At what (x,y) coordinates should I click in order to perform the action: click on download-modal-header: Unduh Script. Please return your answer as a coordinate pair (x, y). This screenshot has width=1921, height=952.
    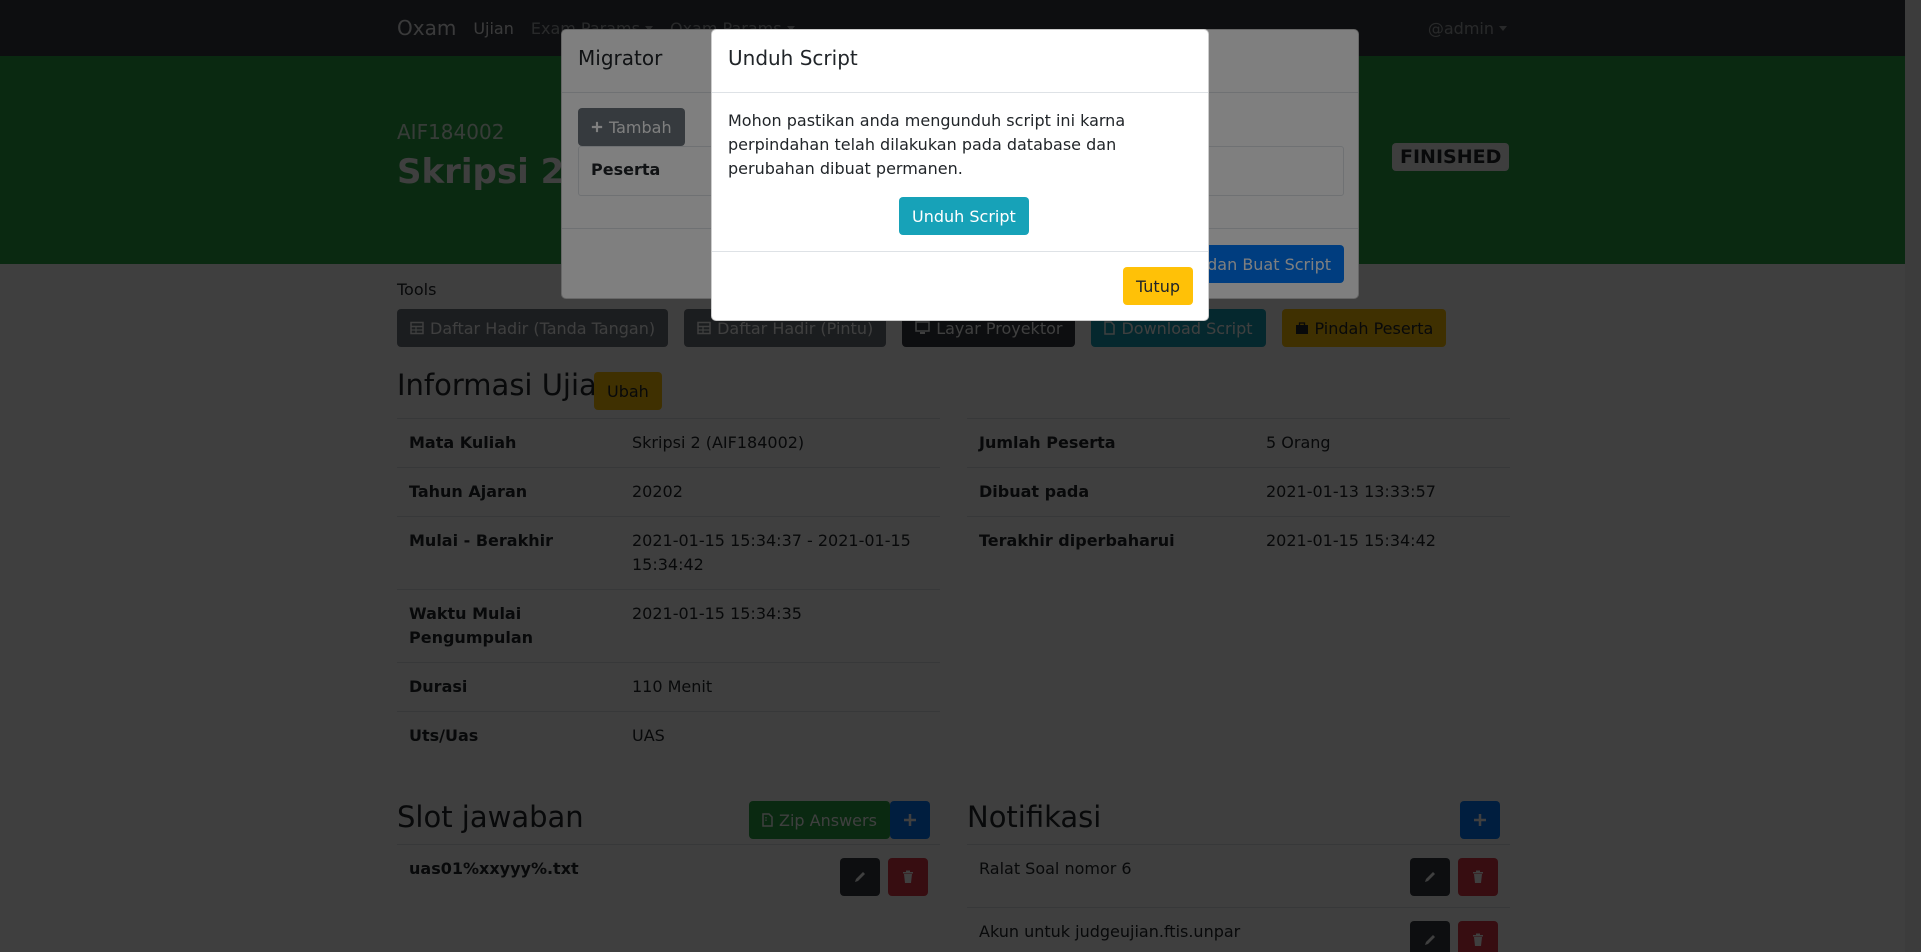
    Looking at the image, I should click on (960, 61).